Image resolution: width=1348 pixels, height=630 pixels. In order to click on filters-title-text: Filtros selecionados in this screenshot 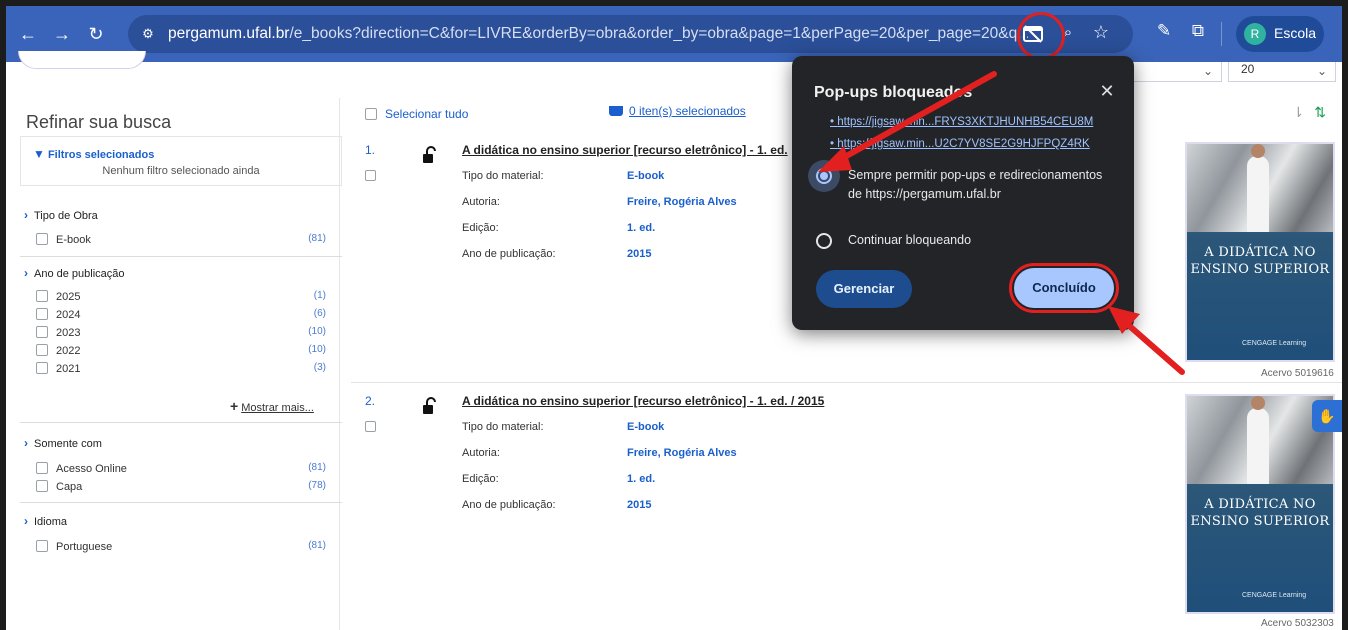, I will do `click(101, 155)`.